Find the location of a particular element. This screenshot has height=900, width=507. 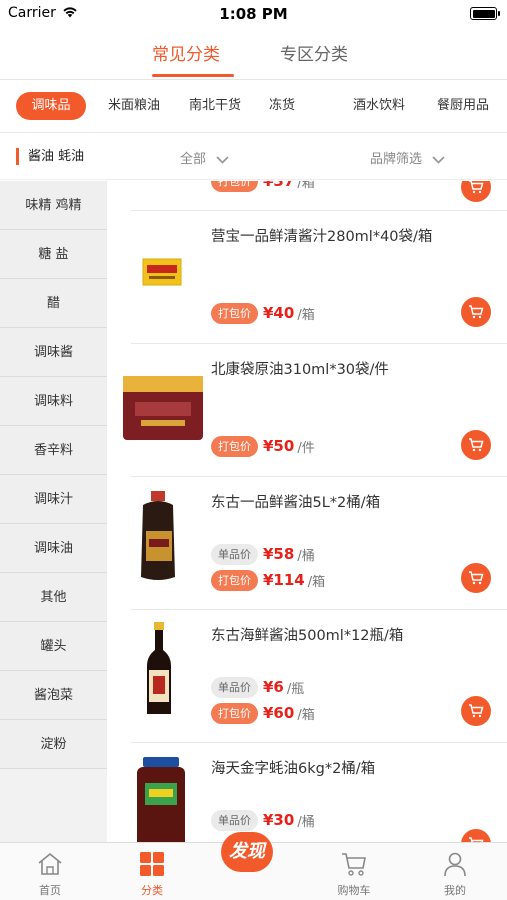

product-card: 营宝一品鲜清酱汁280ml*40袋/箱 打包价 ¥40 /箱 is located at coordinates (319, 276).